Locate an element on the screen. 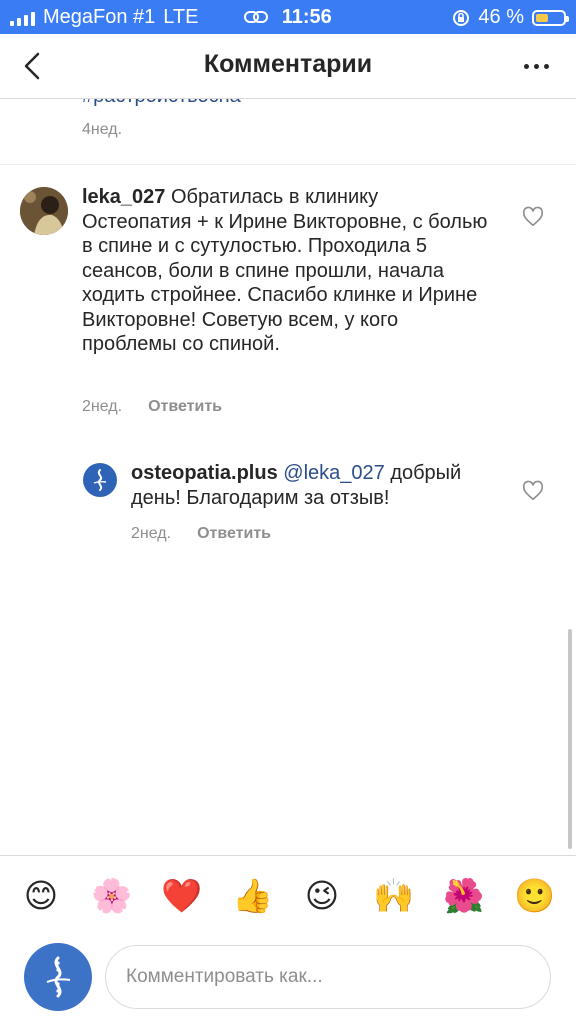 This screenshot has width=576, height=1024. emoji-hibiscus-button: 🌺 is located at coordinates (463, 896).